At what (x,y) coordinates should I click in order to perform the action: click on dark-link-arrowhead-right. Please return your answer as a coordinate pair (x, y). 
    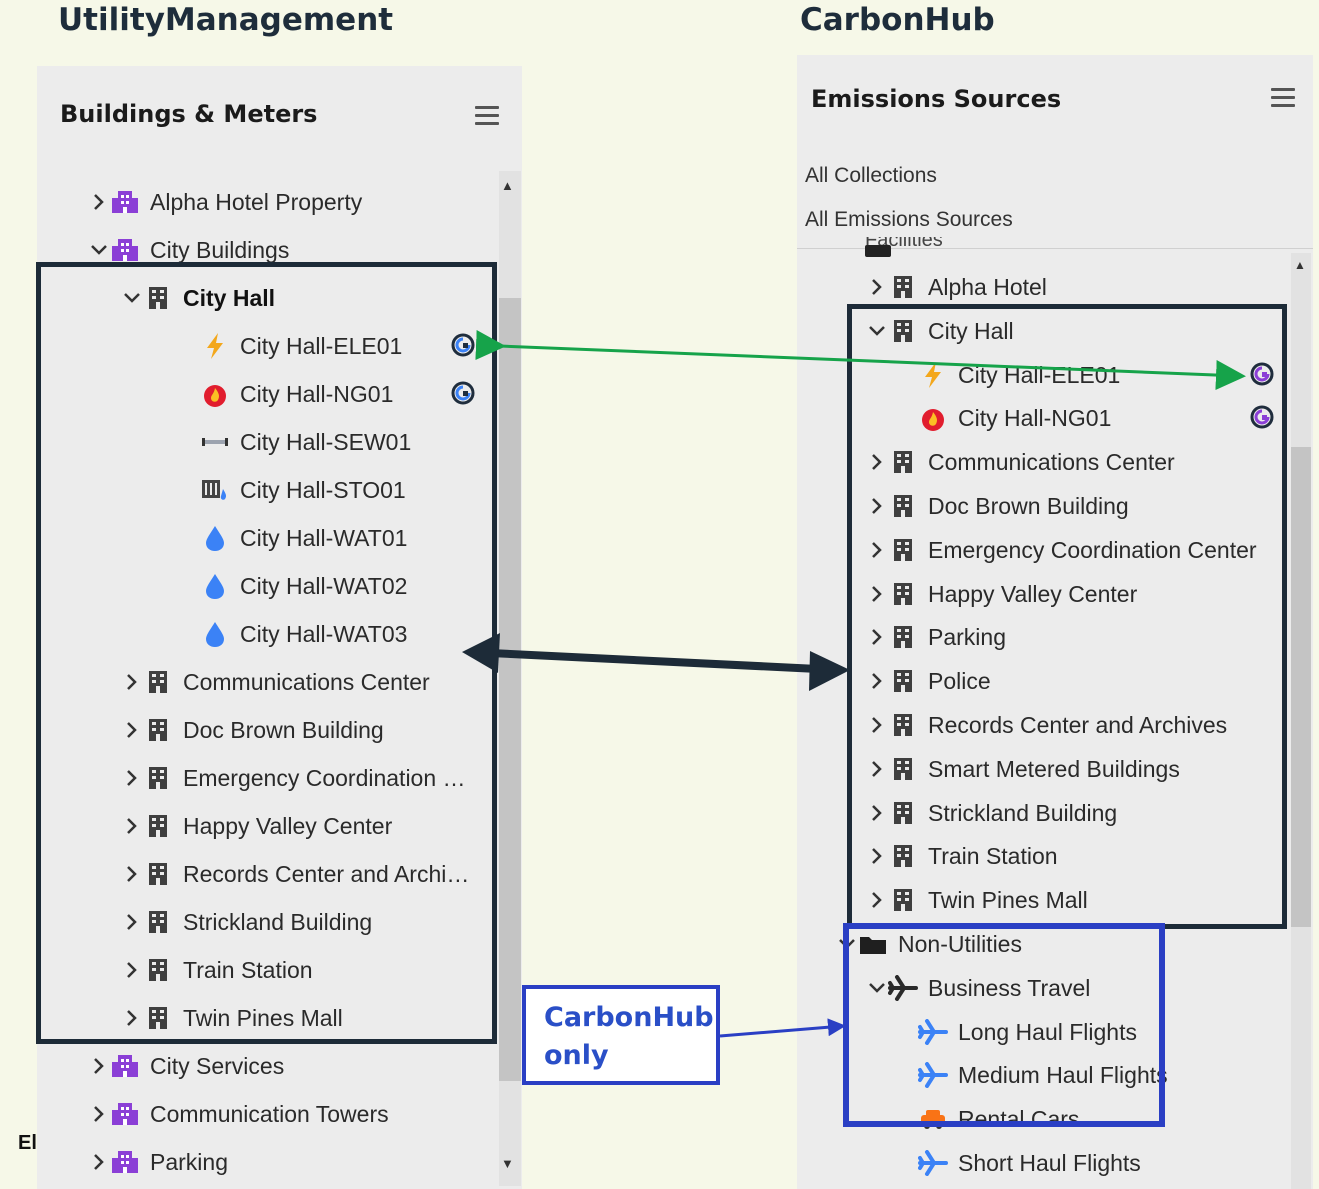
    Looking at the image, I should click on (829, 671).